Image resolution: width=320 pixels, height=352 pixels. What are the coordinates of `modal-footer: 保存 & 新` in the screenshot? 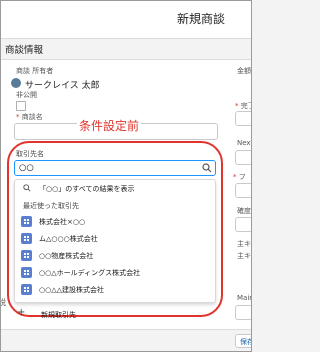 It's located at (126, 340).